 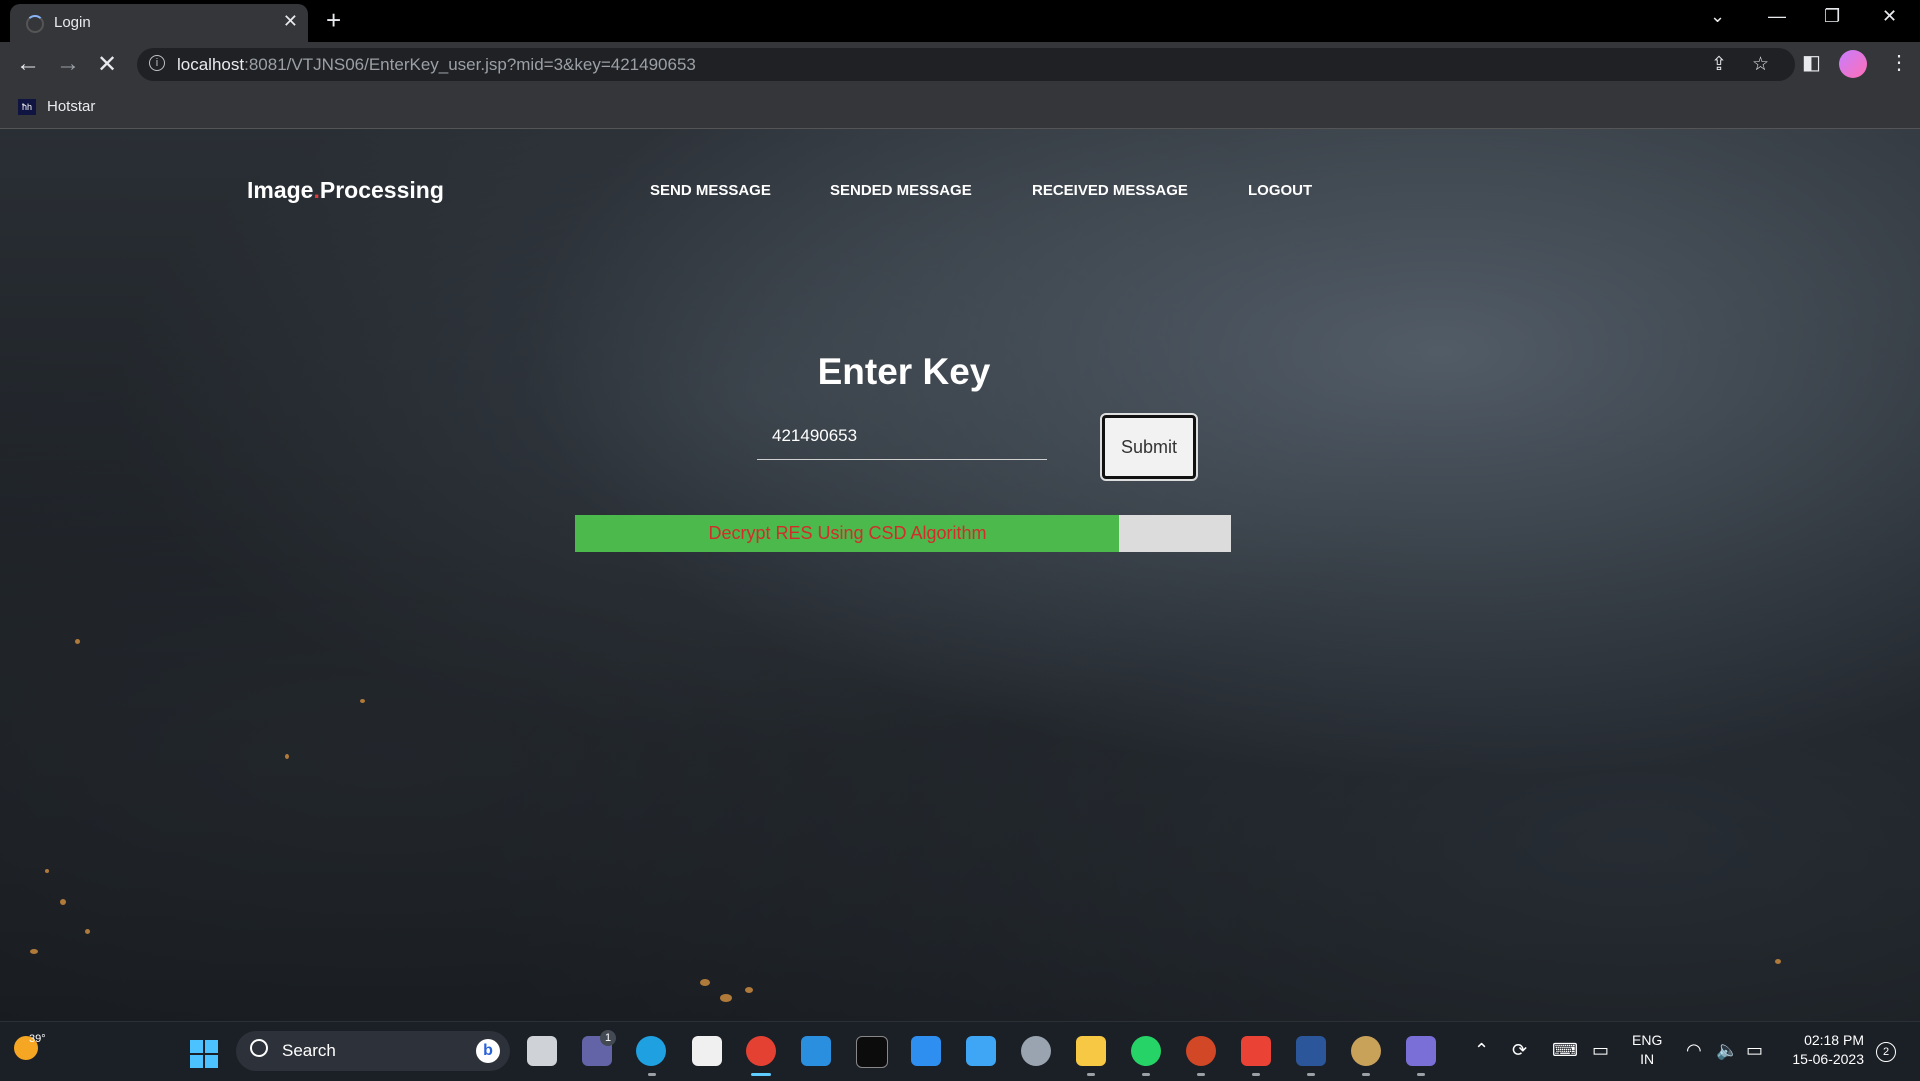 I want to click on notepad-icon, so click(x=981, y=1051).